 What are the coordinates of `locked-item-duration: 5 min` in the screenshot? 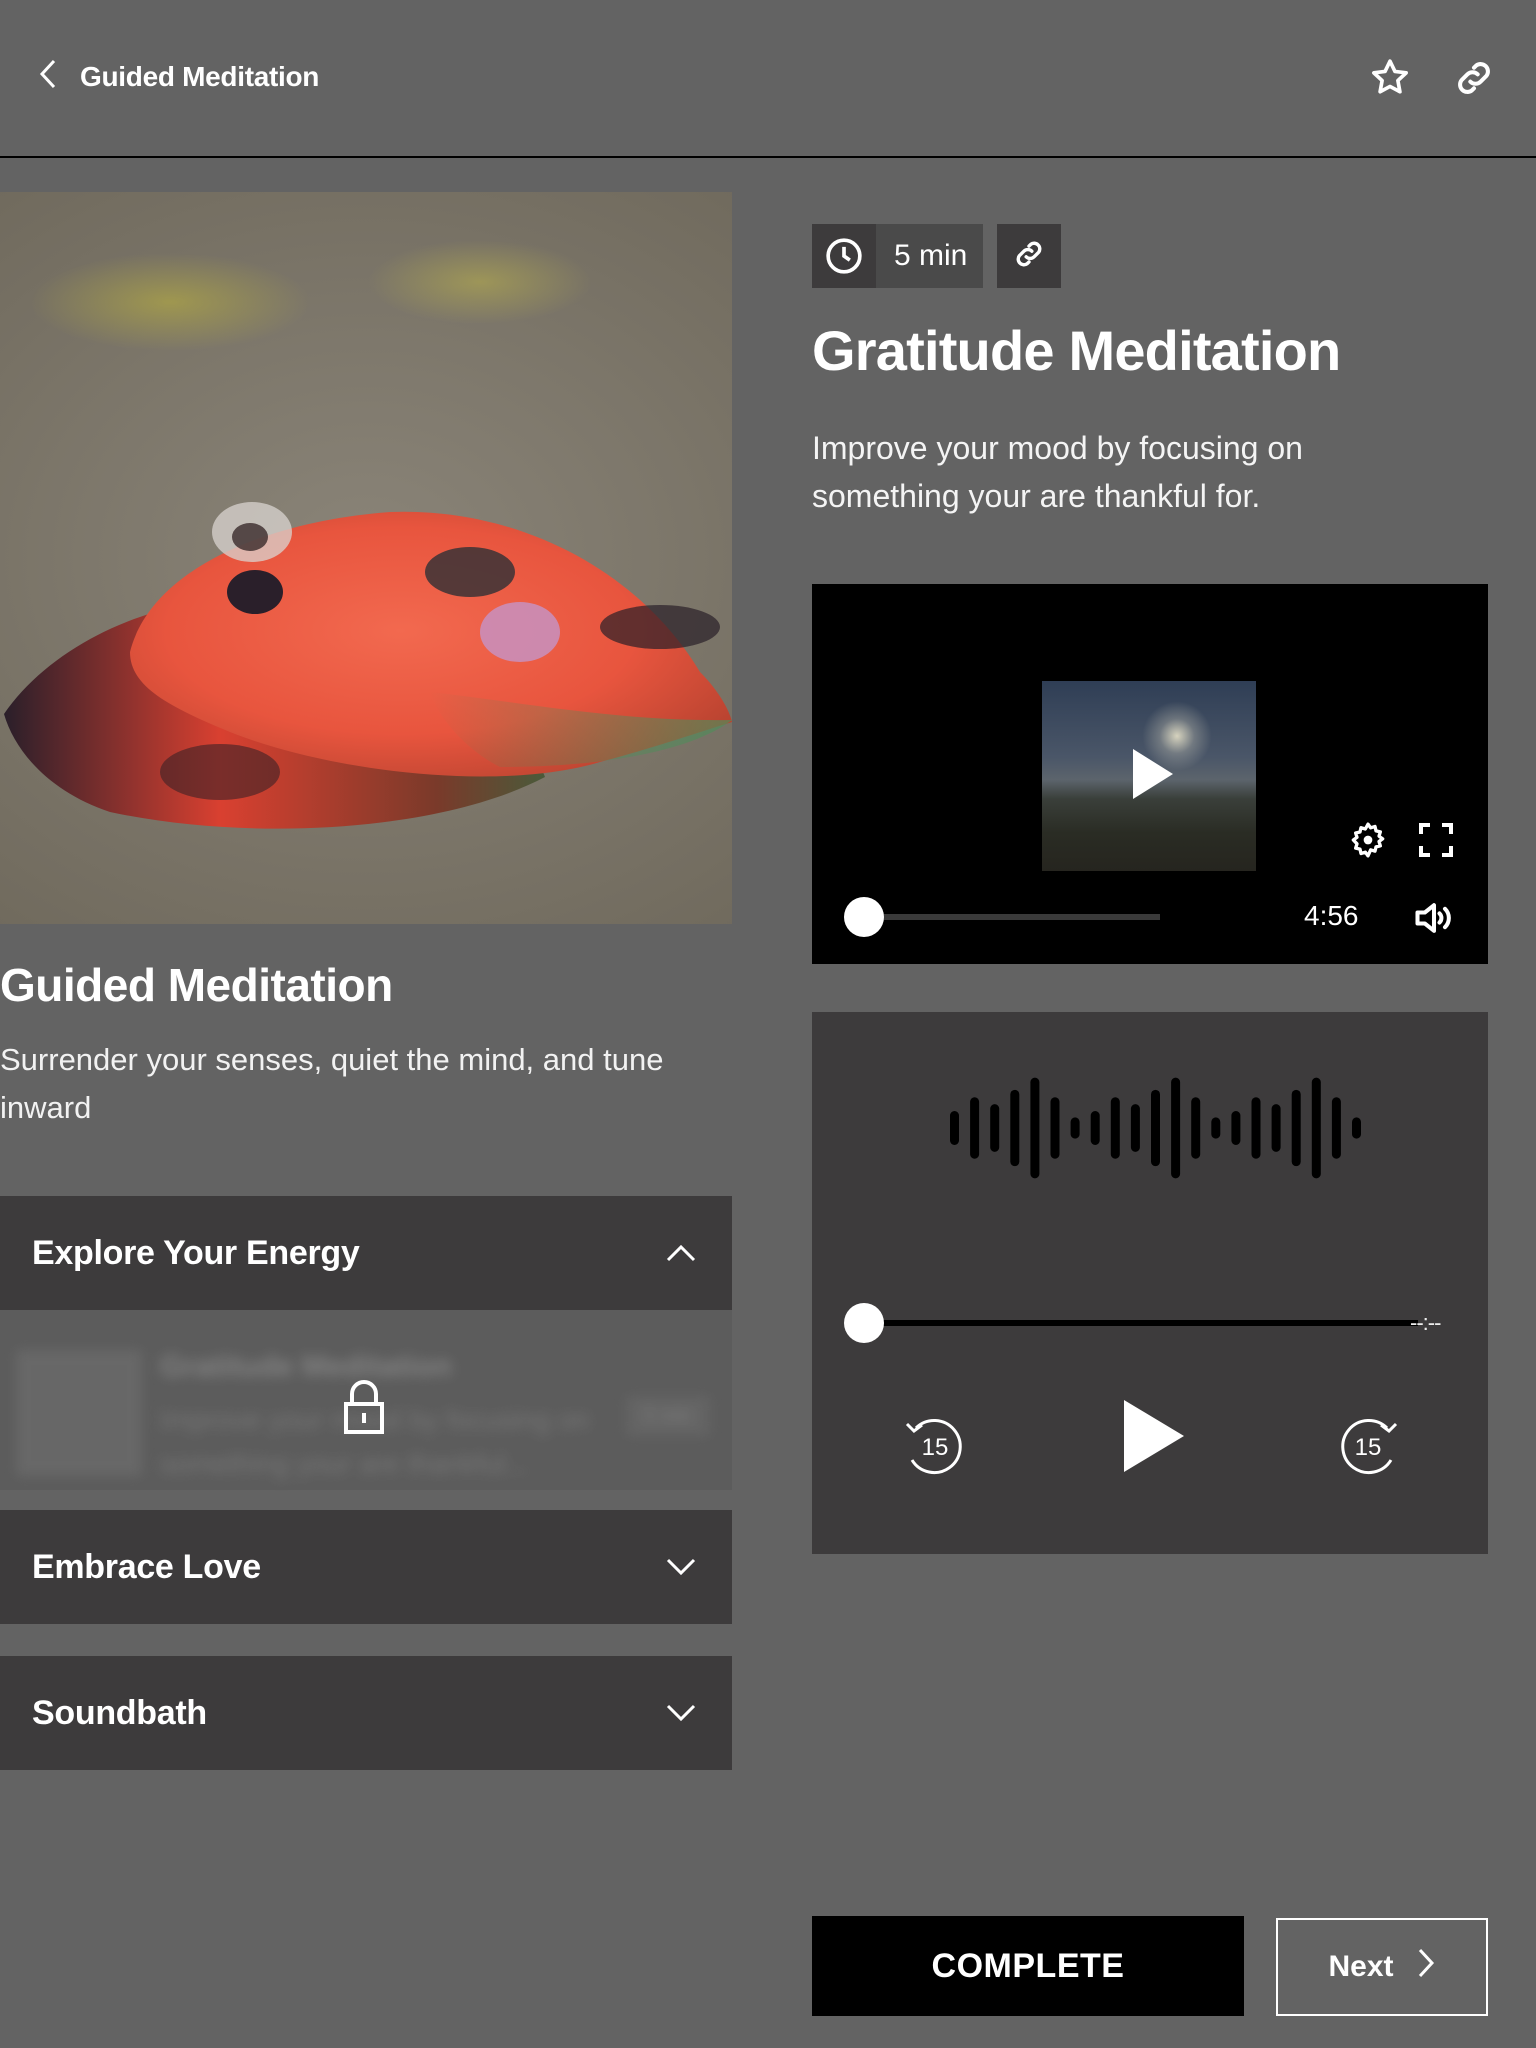 It's located at (668, 1416).